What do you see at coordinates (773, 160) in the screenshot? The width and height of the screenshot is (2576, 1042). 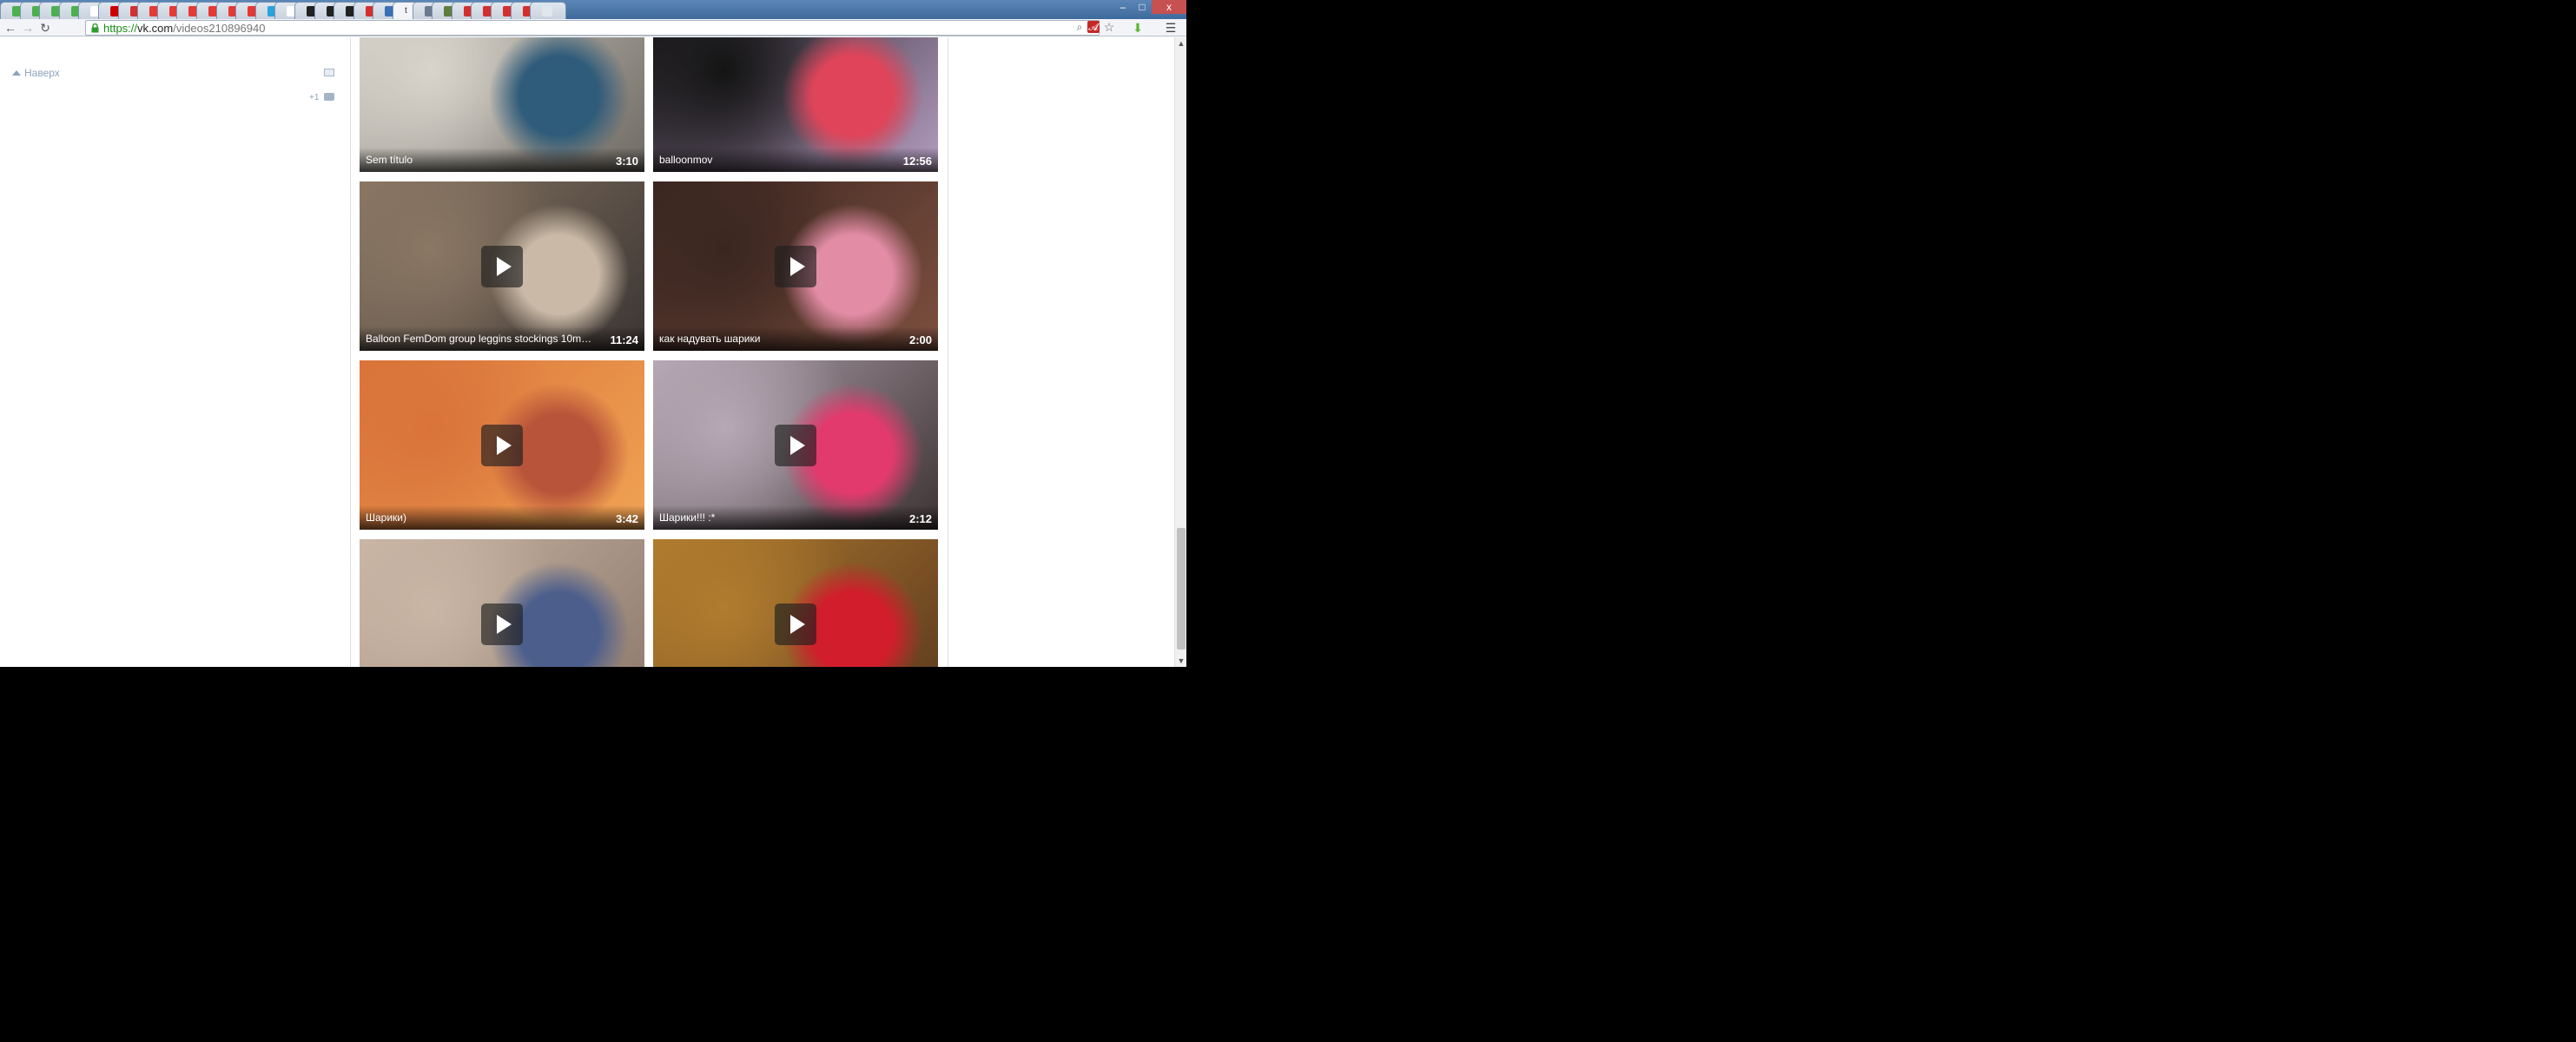 I see `video-title: balloonmov` at bounding box center [773, 160].